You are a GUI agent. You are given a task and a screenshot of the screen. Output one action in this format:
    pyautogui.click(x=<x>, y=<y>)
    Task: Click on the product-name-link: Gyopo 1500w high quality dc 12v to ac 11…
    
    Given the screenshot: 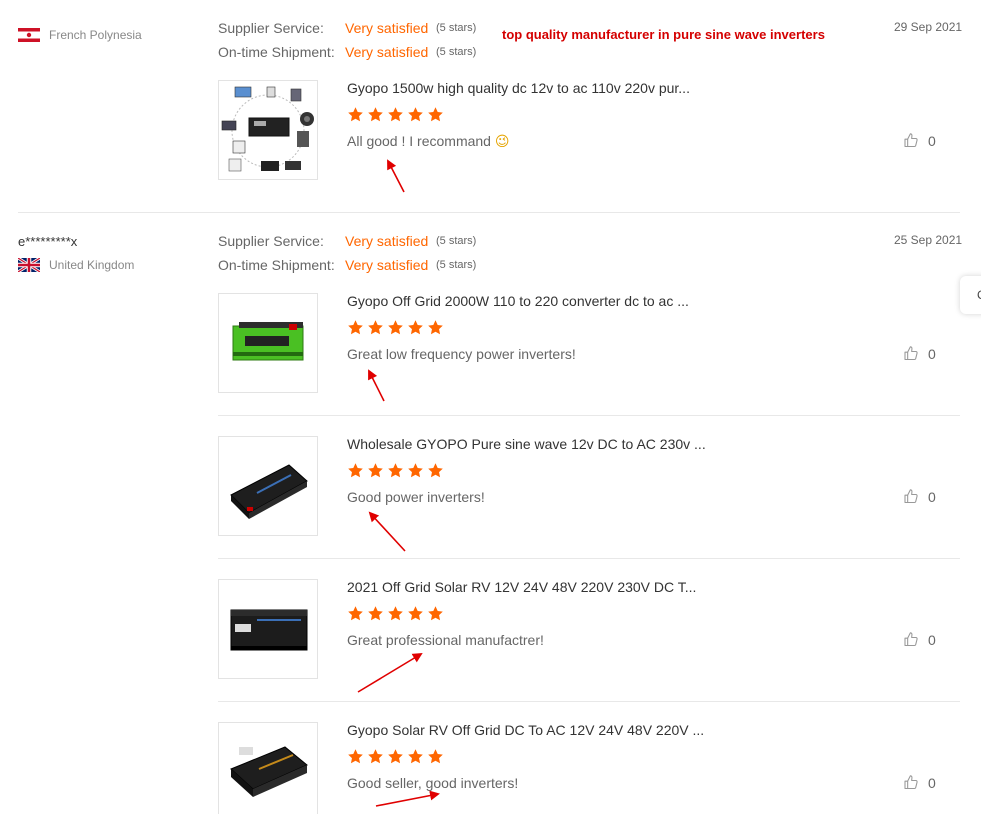 What is the action you would take?
    pyautogui.click(x=518, y=88)
    